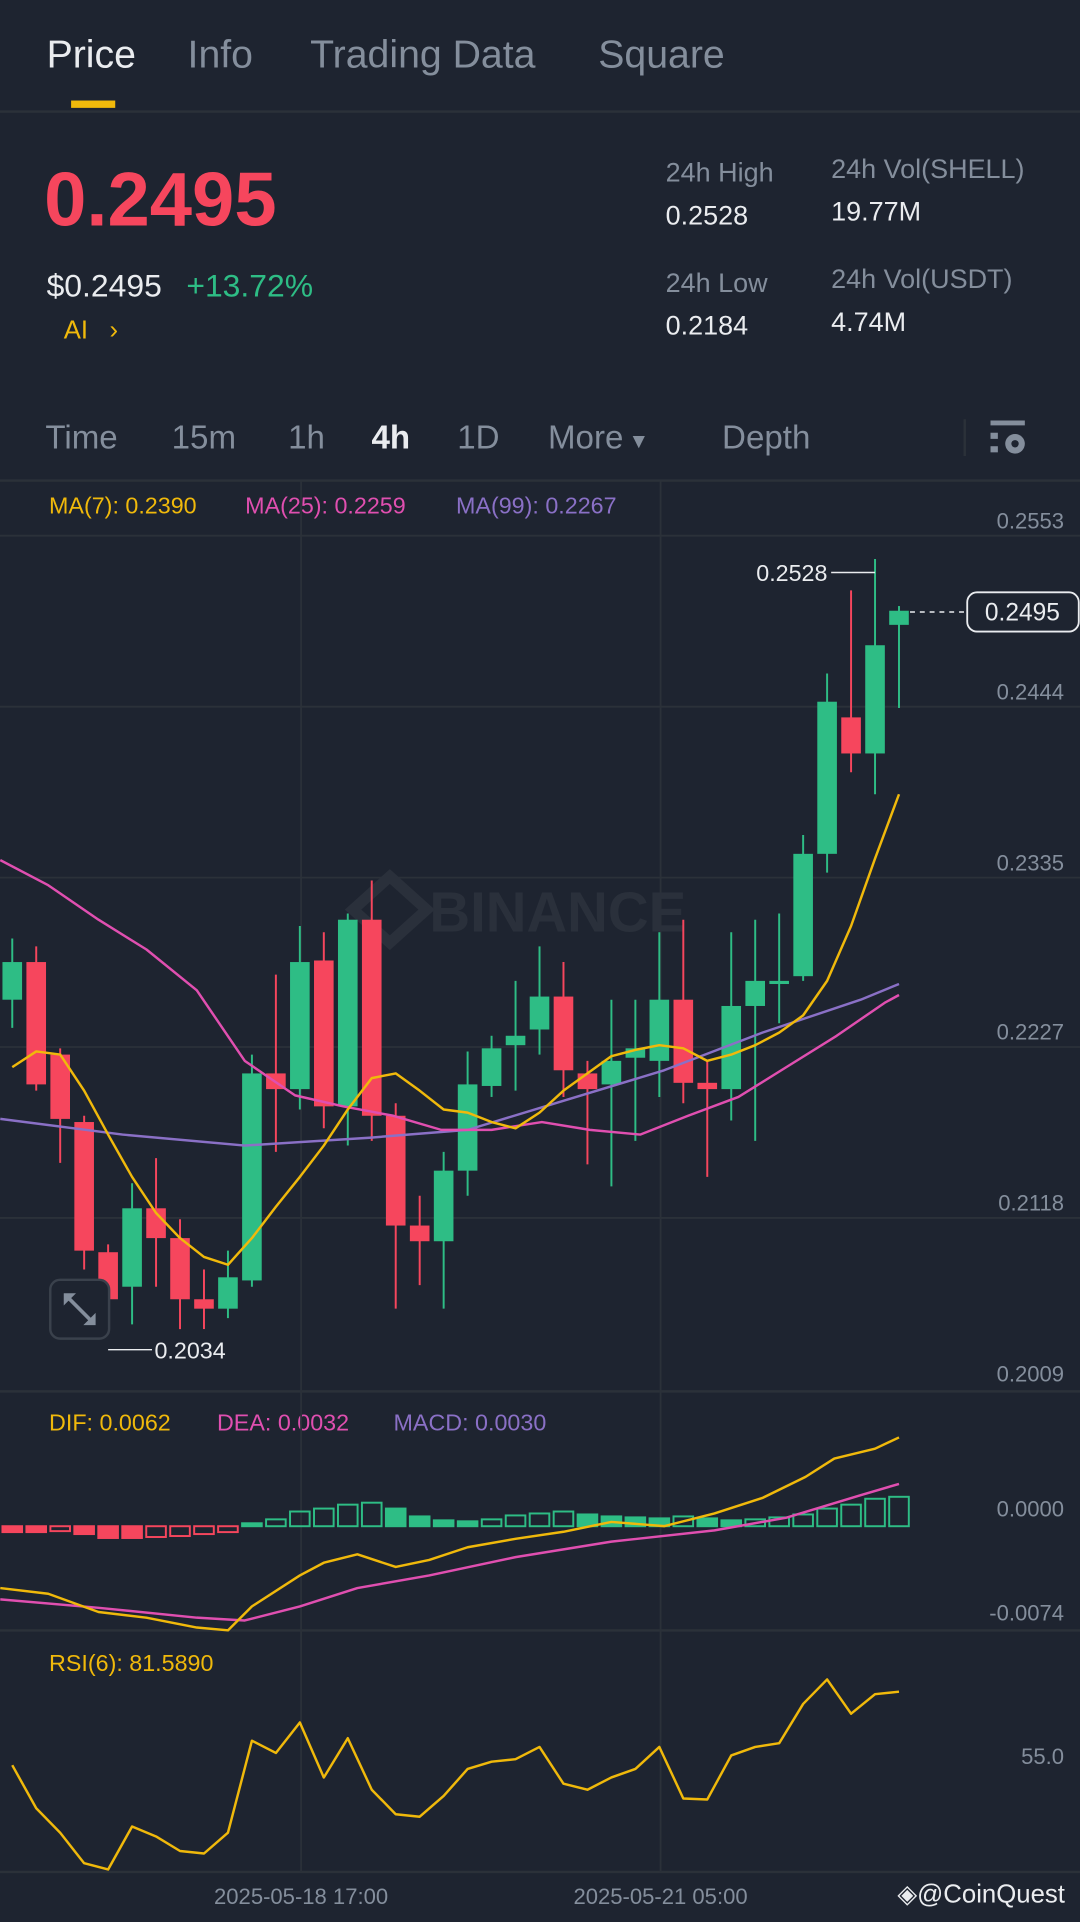 This screenshot has width=1080, height=1922. Describe the element at coordinates (661, 1896) in the screenshot. I see `time-axis-label: 2025-05-21 05:00` at that location.